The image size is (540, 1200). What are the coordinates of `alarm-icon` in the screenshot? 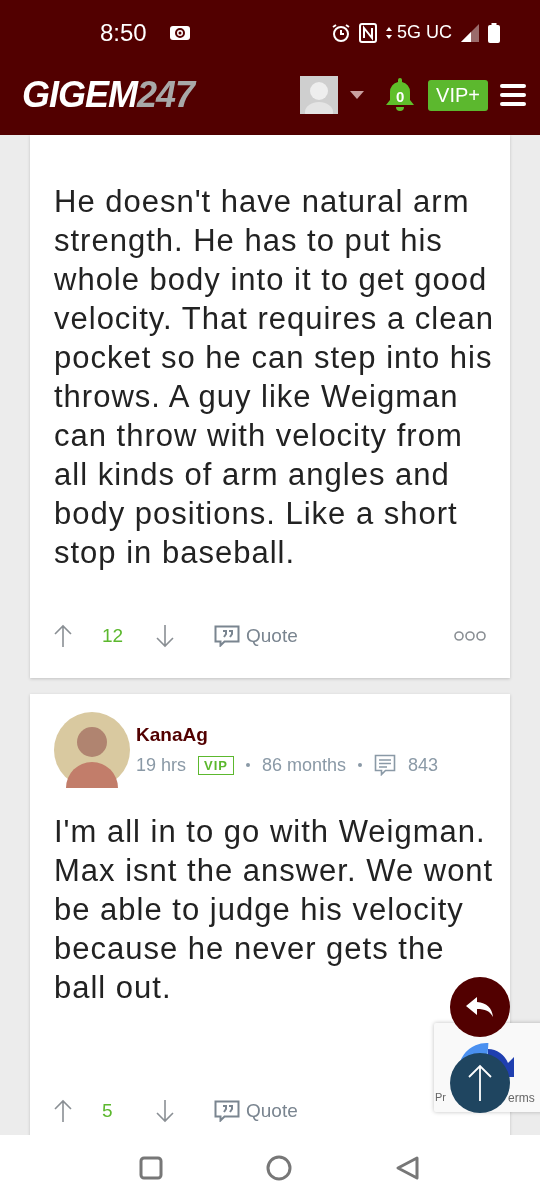 It's located at (341, 32).